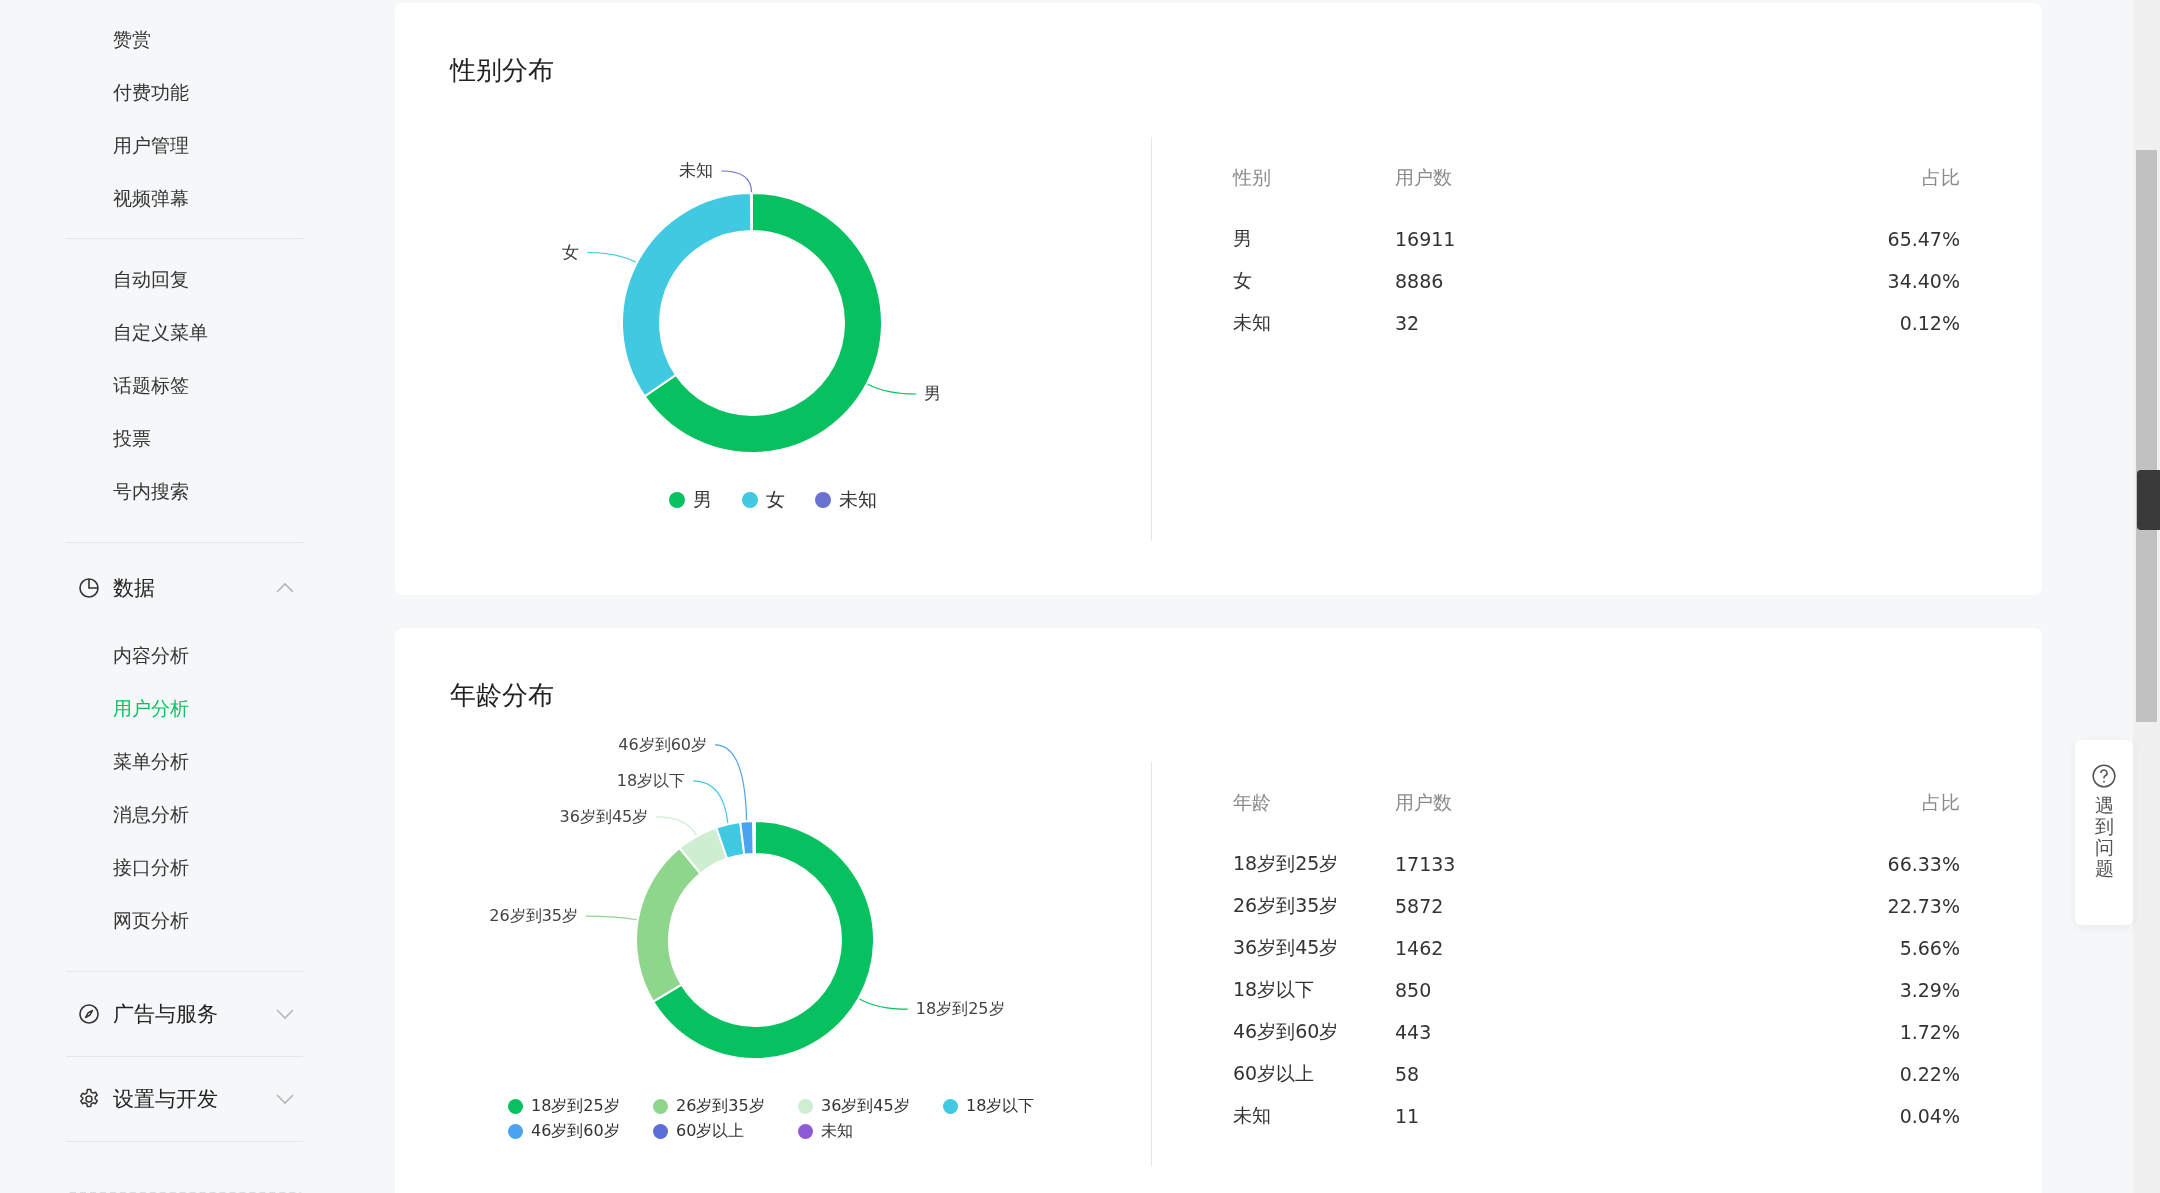 This screenshot has width=2160, height=1193. What do you see at coordinates (89, 588) in the screenshot?
I see `pie-chart-icon` at bounding box center [89, 588].